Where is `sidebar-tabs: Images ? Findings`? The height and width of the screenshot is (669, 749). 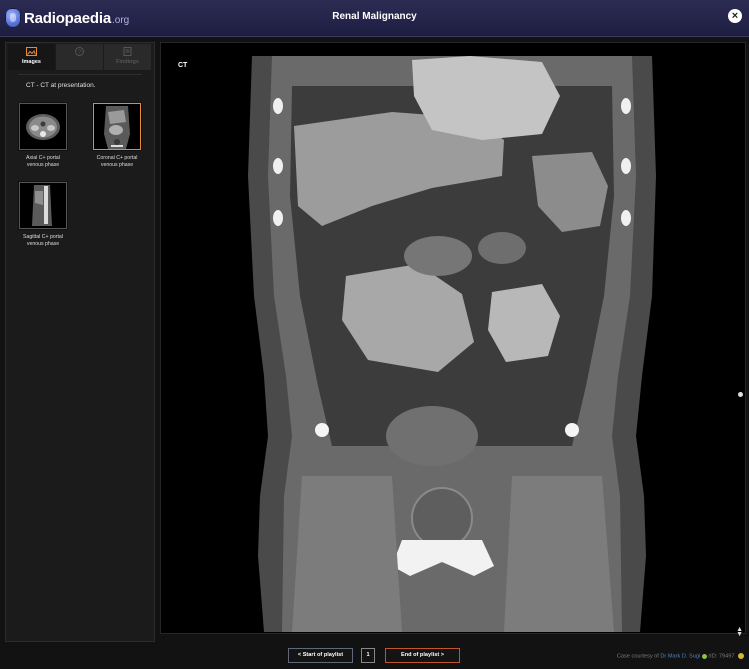 sidebar-tabs: Images ? Findings is located at coordinates (80, 57).